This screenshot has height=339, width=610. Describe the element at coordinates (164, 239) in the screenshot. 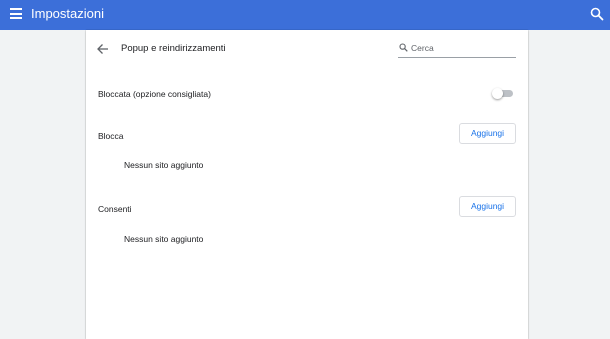

I see `allow-empty-text: Nessun sito aggiunto` at that location.